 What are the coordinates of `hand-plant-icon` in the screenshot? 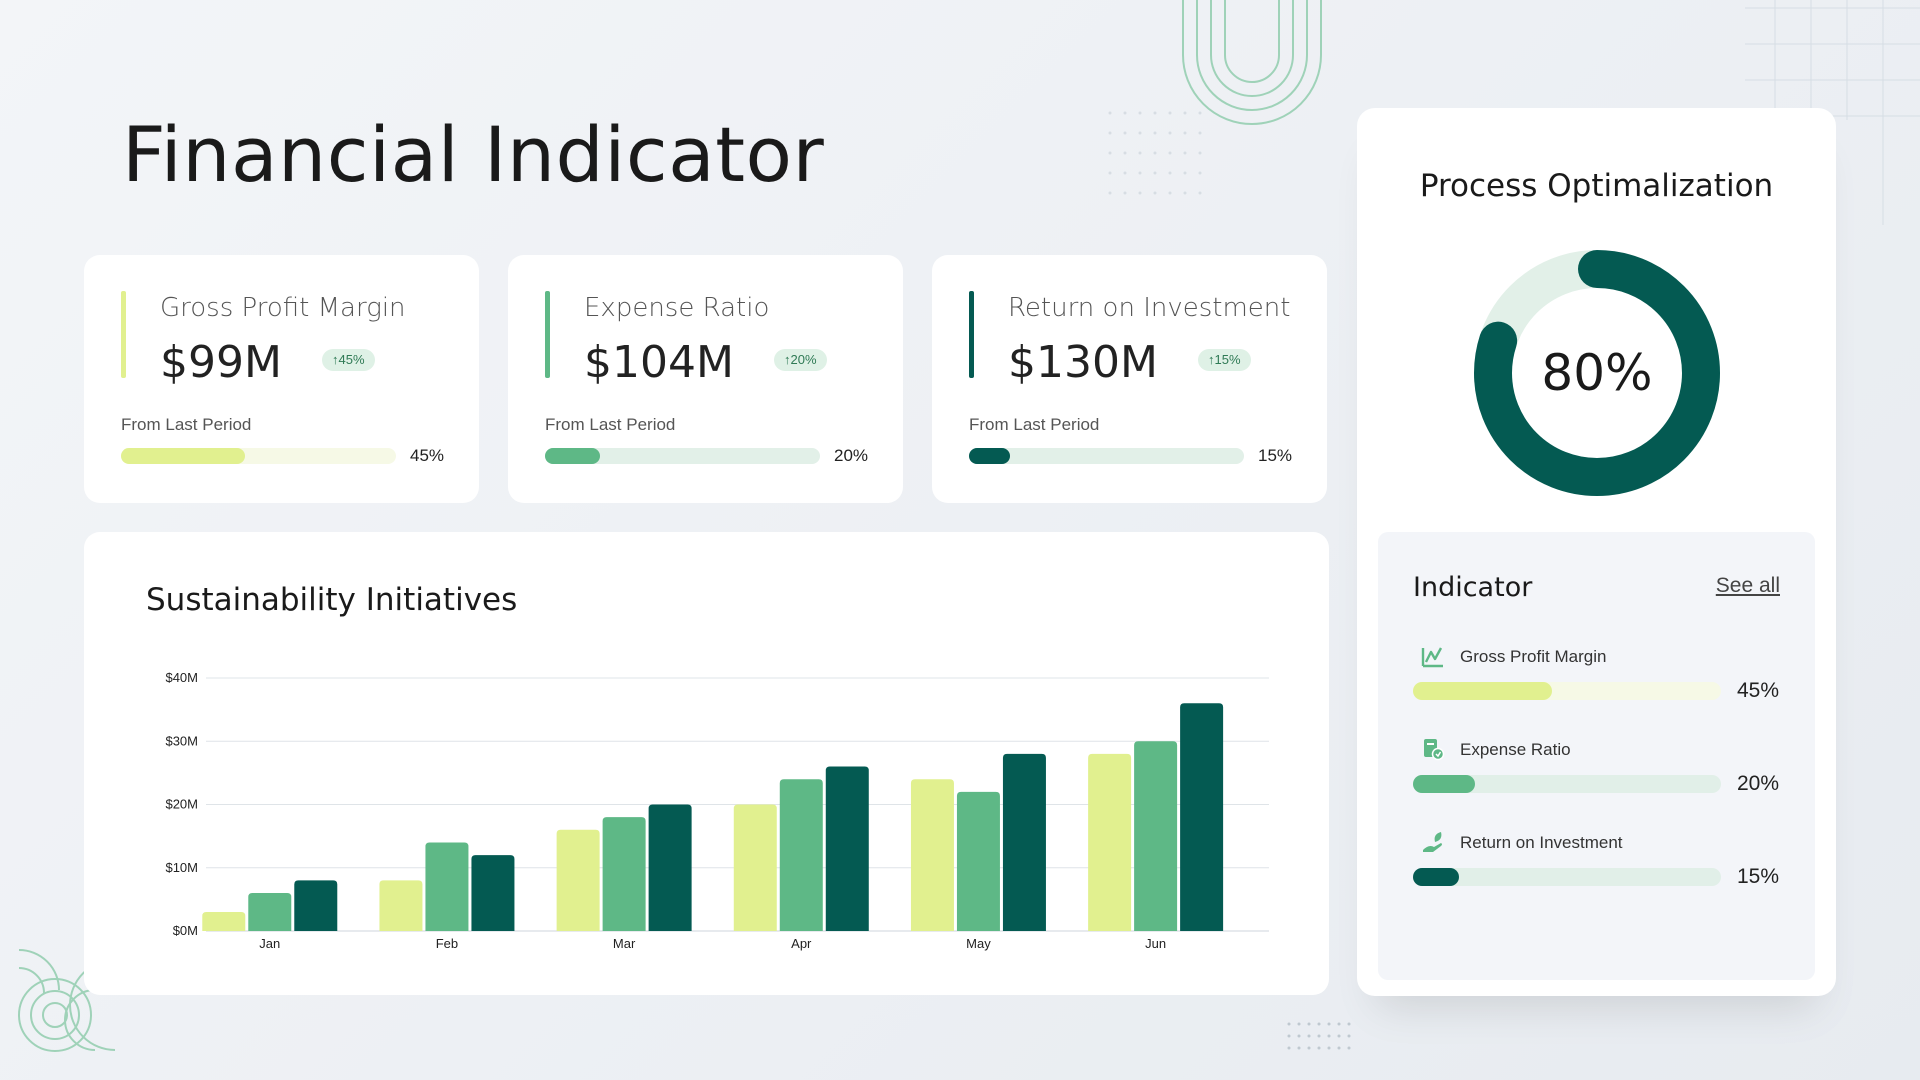 It's located at (1432, 842).